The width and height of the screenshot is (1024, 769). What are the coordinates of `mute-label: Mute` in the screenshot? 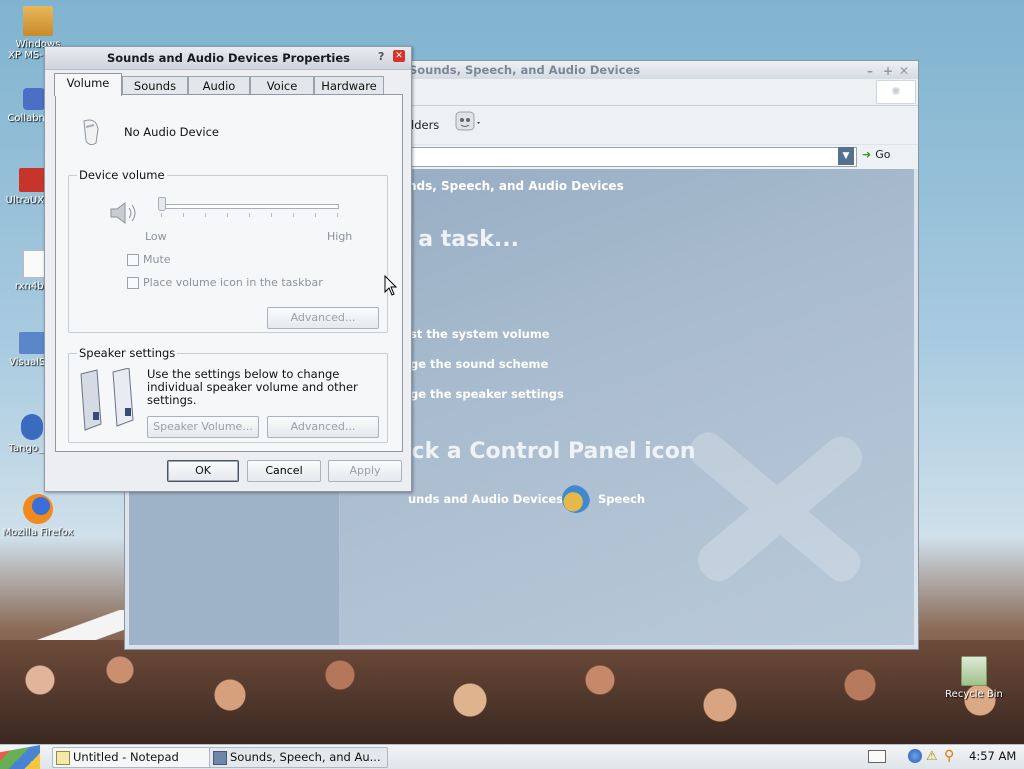 It's located at (157, 259).